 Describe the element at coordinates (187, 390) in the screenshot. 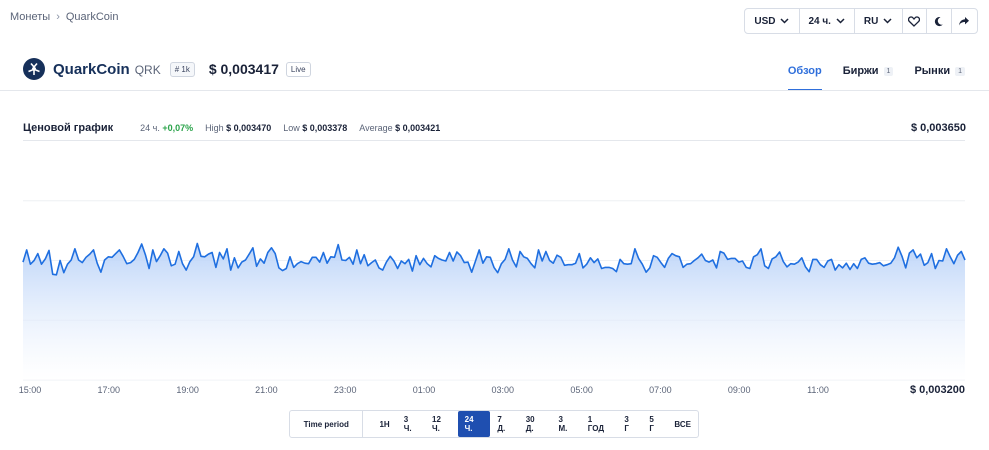

I see `x-tick-label: 19:00` at that location.